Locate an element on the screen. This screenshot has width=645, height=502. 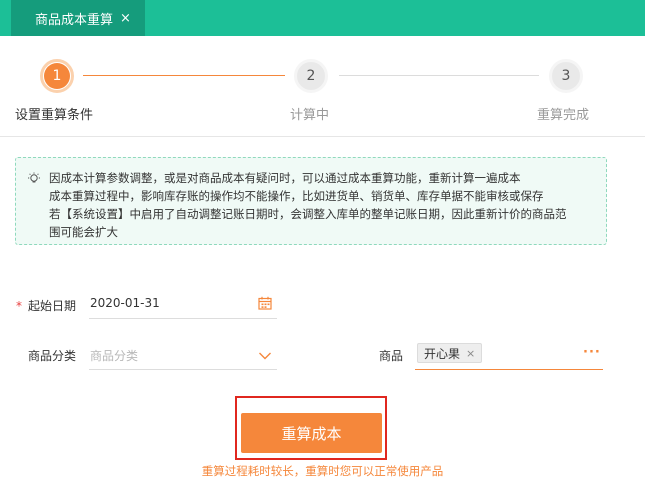
step-1-number: 1 is located at coordinates (57, 76).